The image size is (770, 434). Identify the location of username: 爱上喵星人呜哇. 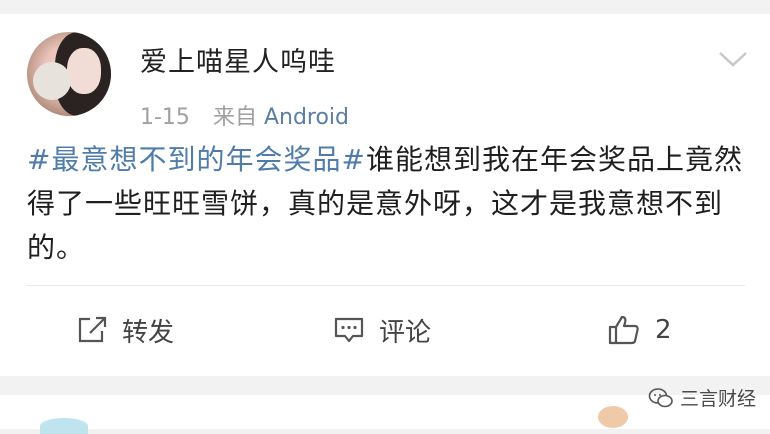
(238, 59).